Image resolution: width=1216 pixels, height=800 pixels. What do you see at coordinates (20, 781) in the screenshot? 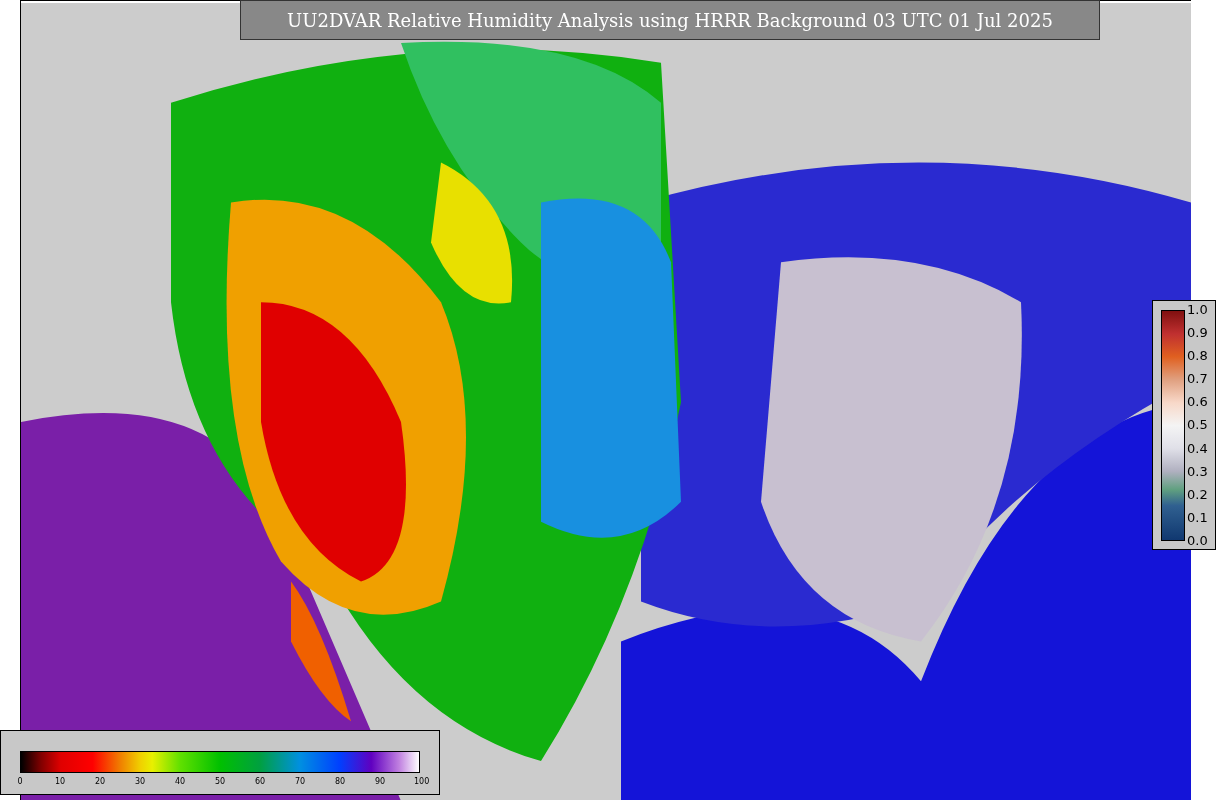
I see `tick-label: 0` at bounding box center [20, 781].